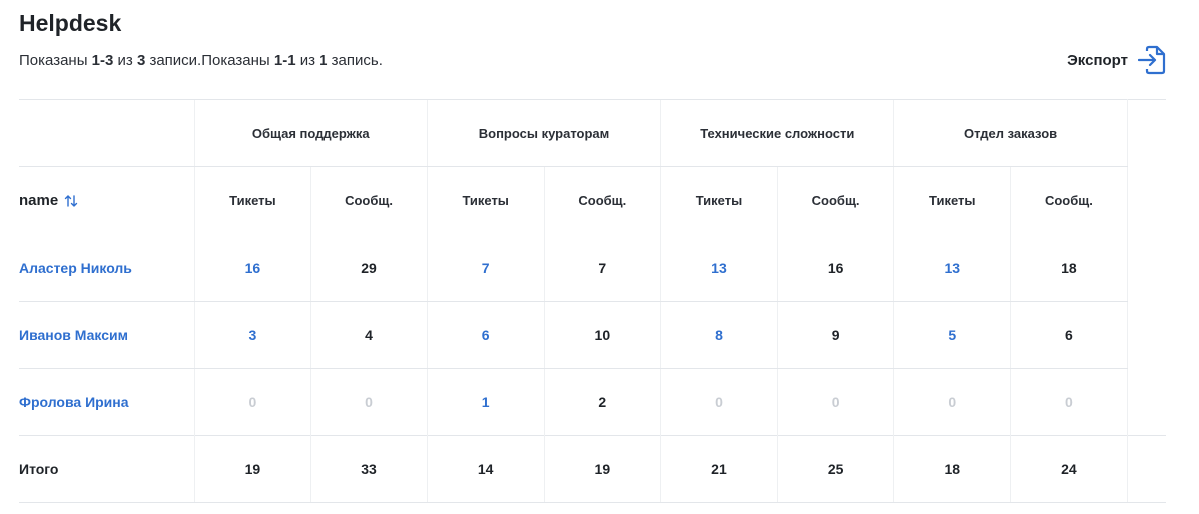 The image size is (1199, 514). I want to click on tickets-cell: 5, so click(952, 335).